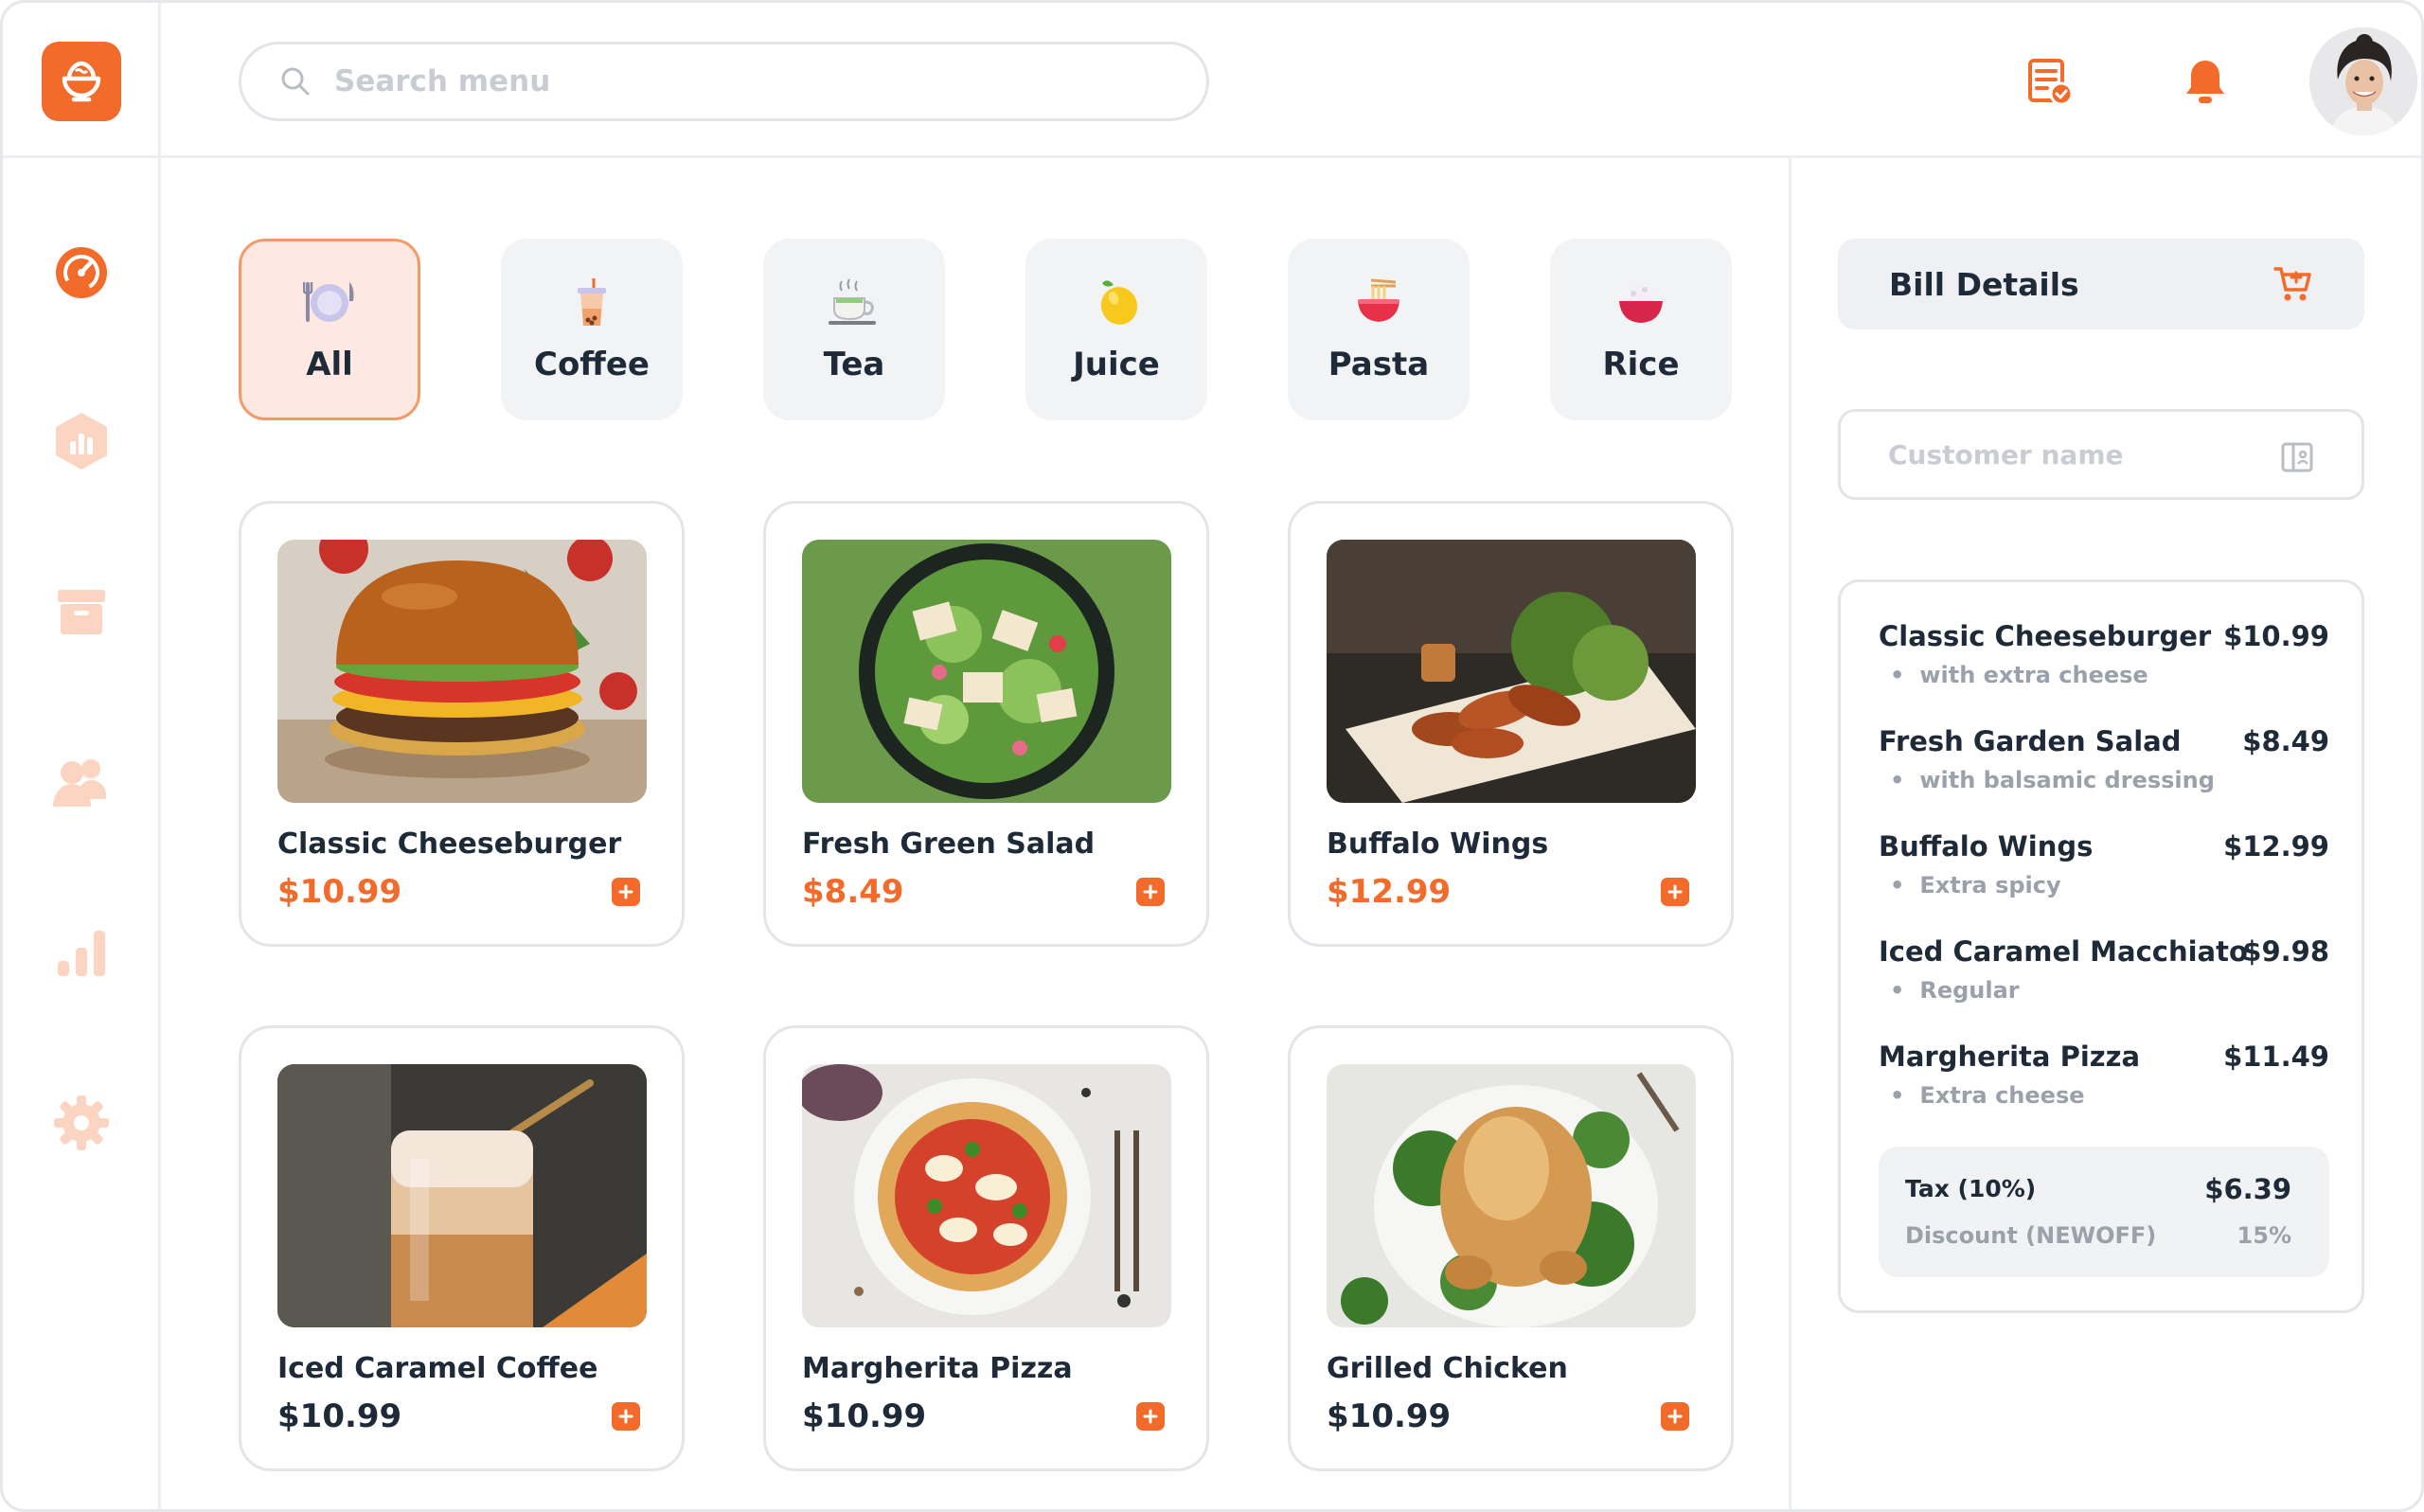  What do you see at coordinates (159, 756) in the screenshot?
I see `sidebar-divider` at bounding box center [159, 756].